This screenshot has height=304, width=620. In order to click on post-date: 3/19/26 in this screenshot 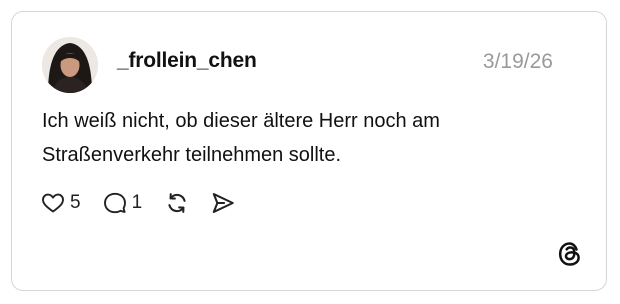, I will do `click(518, 62)`.